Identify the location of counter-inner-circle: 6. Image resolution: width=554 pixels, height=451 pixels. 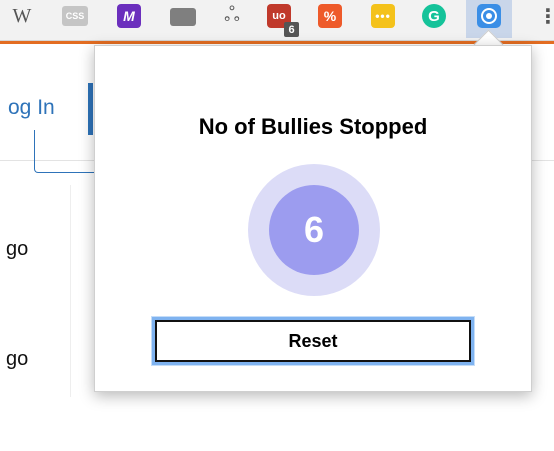
(314, 230).